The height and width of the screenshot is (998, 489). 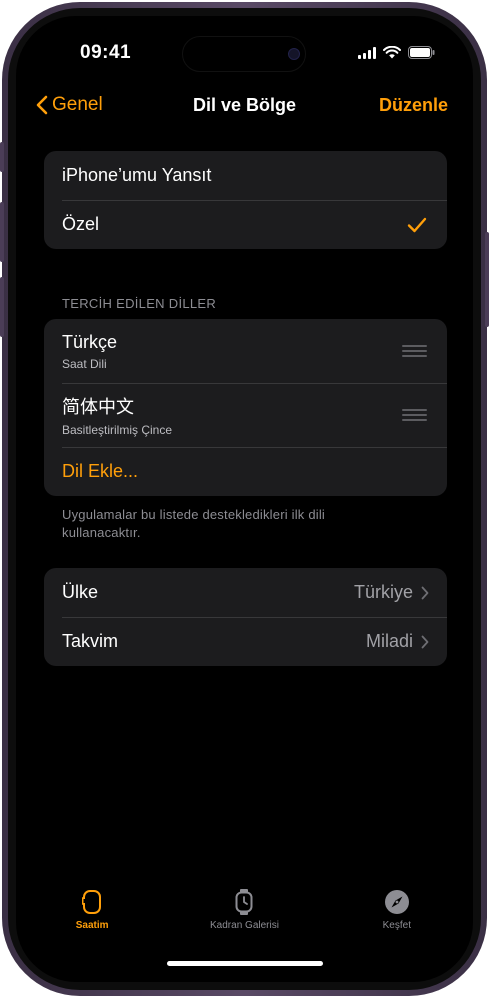 What do you see at coordinates (90, 641) in the screenshot?
I see `calendar-label: Takvim` at bounding box center [90, 641].